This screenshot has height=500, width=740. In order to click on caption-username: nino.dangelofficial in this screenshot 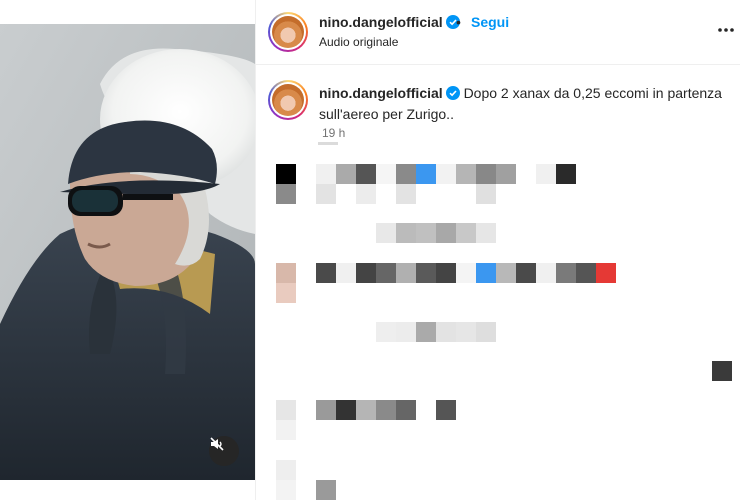, I will do `click(381, 93)`.